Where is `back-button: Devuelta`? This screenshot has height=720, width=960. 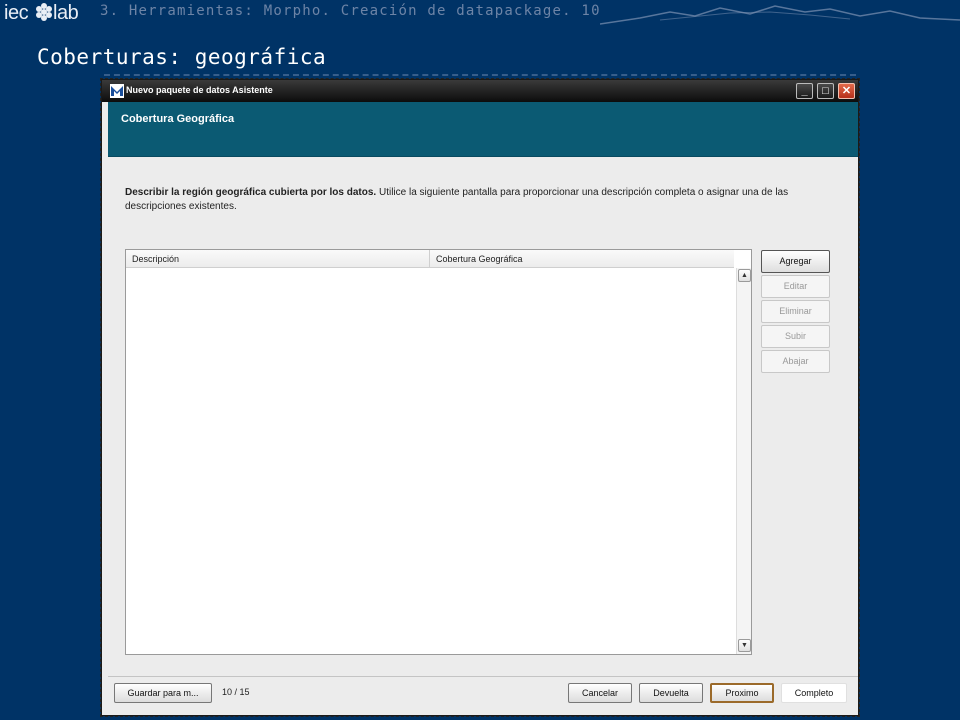
back-button: Devuelta is located at coordinates (671, 693).